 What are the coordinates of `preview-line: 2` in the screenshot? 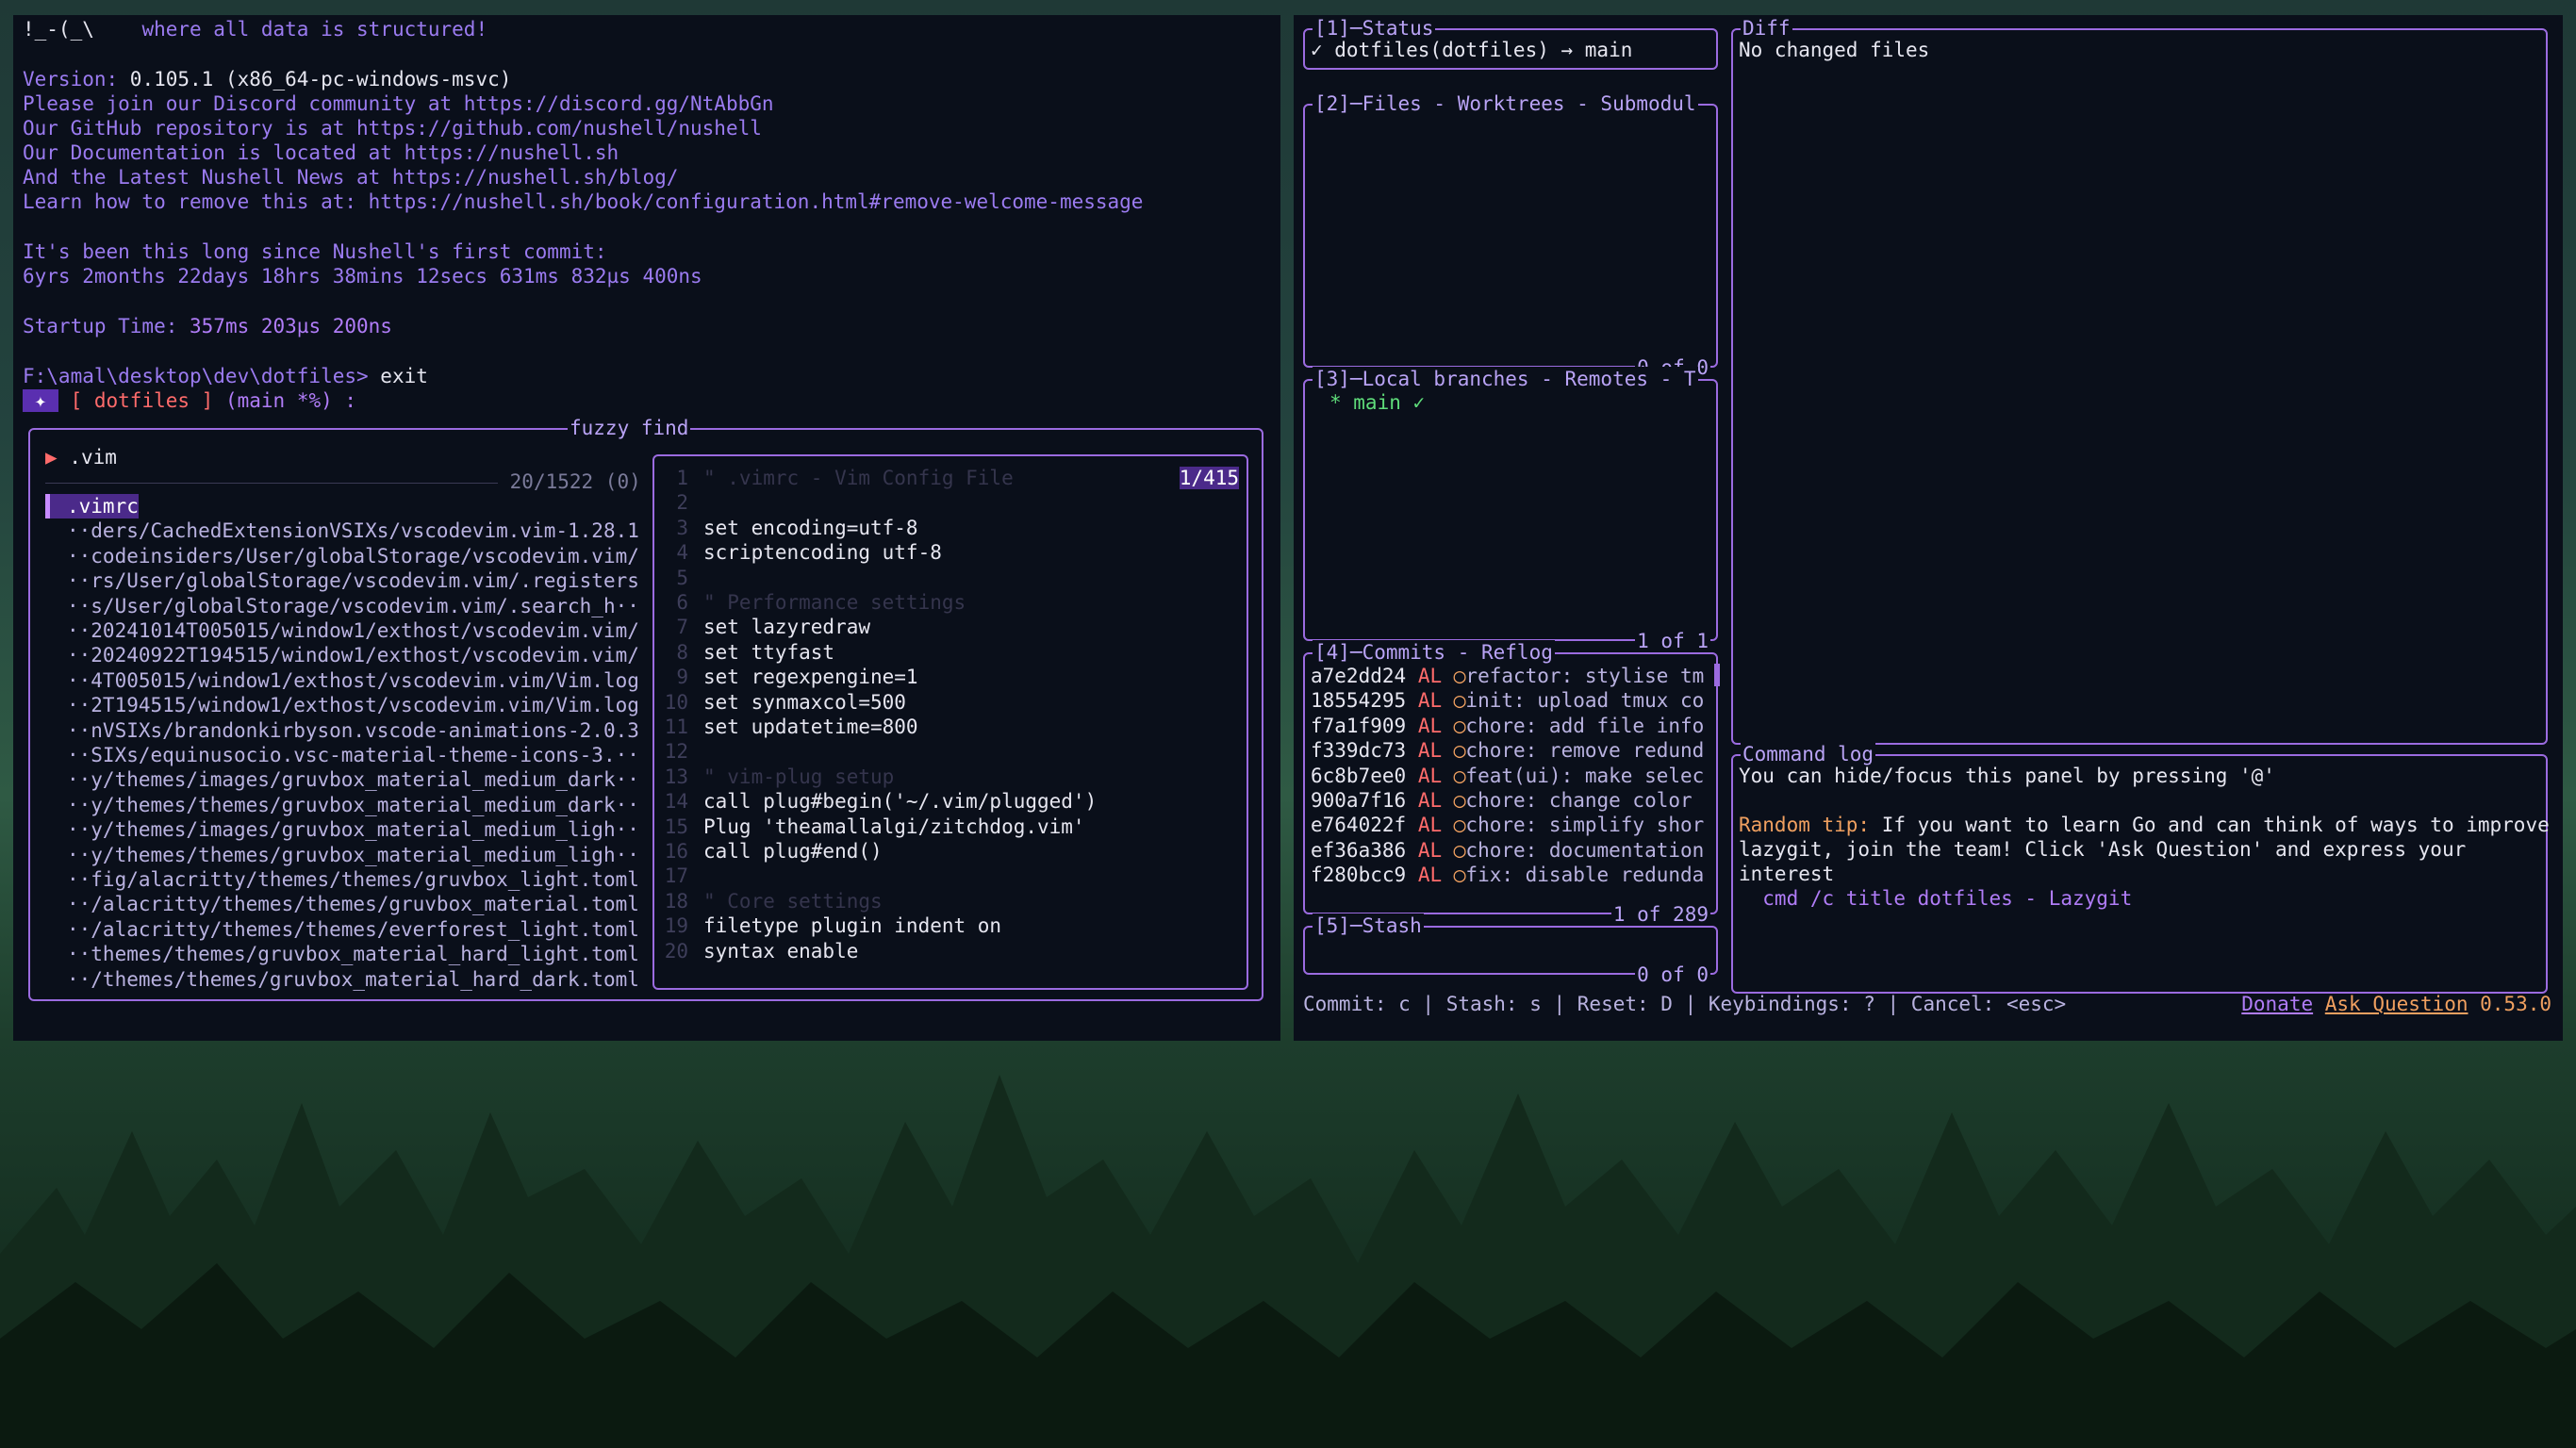 It's located at (678, 502).